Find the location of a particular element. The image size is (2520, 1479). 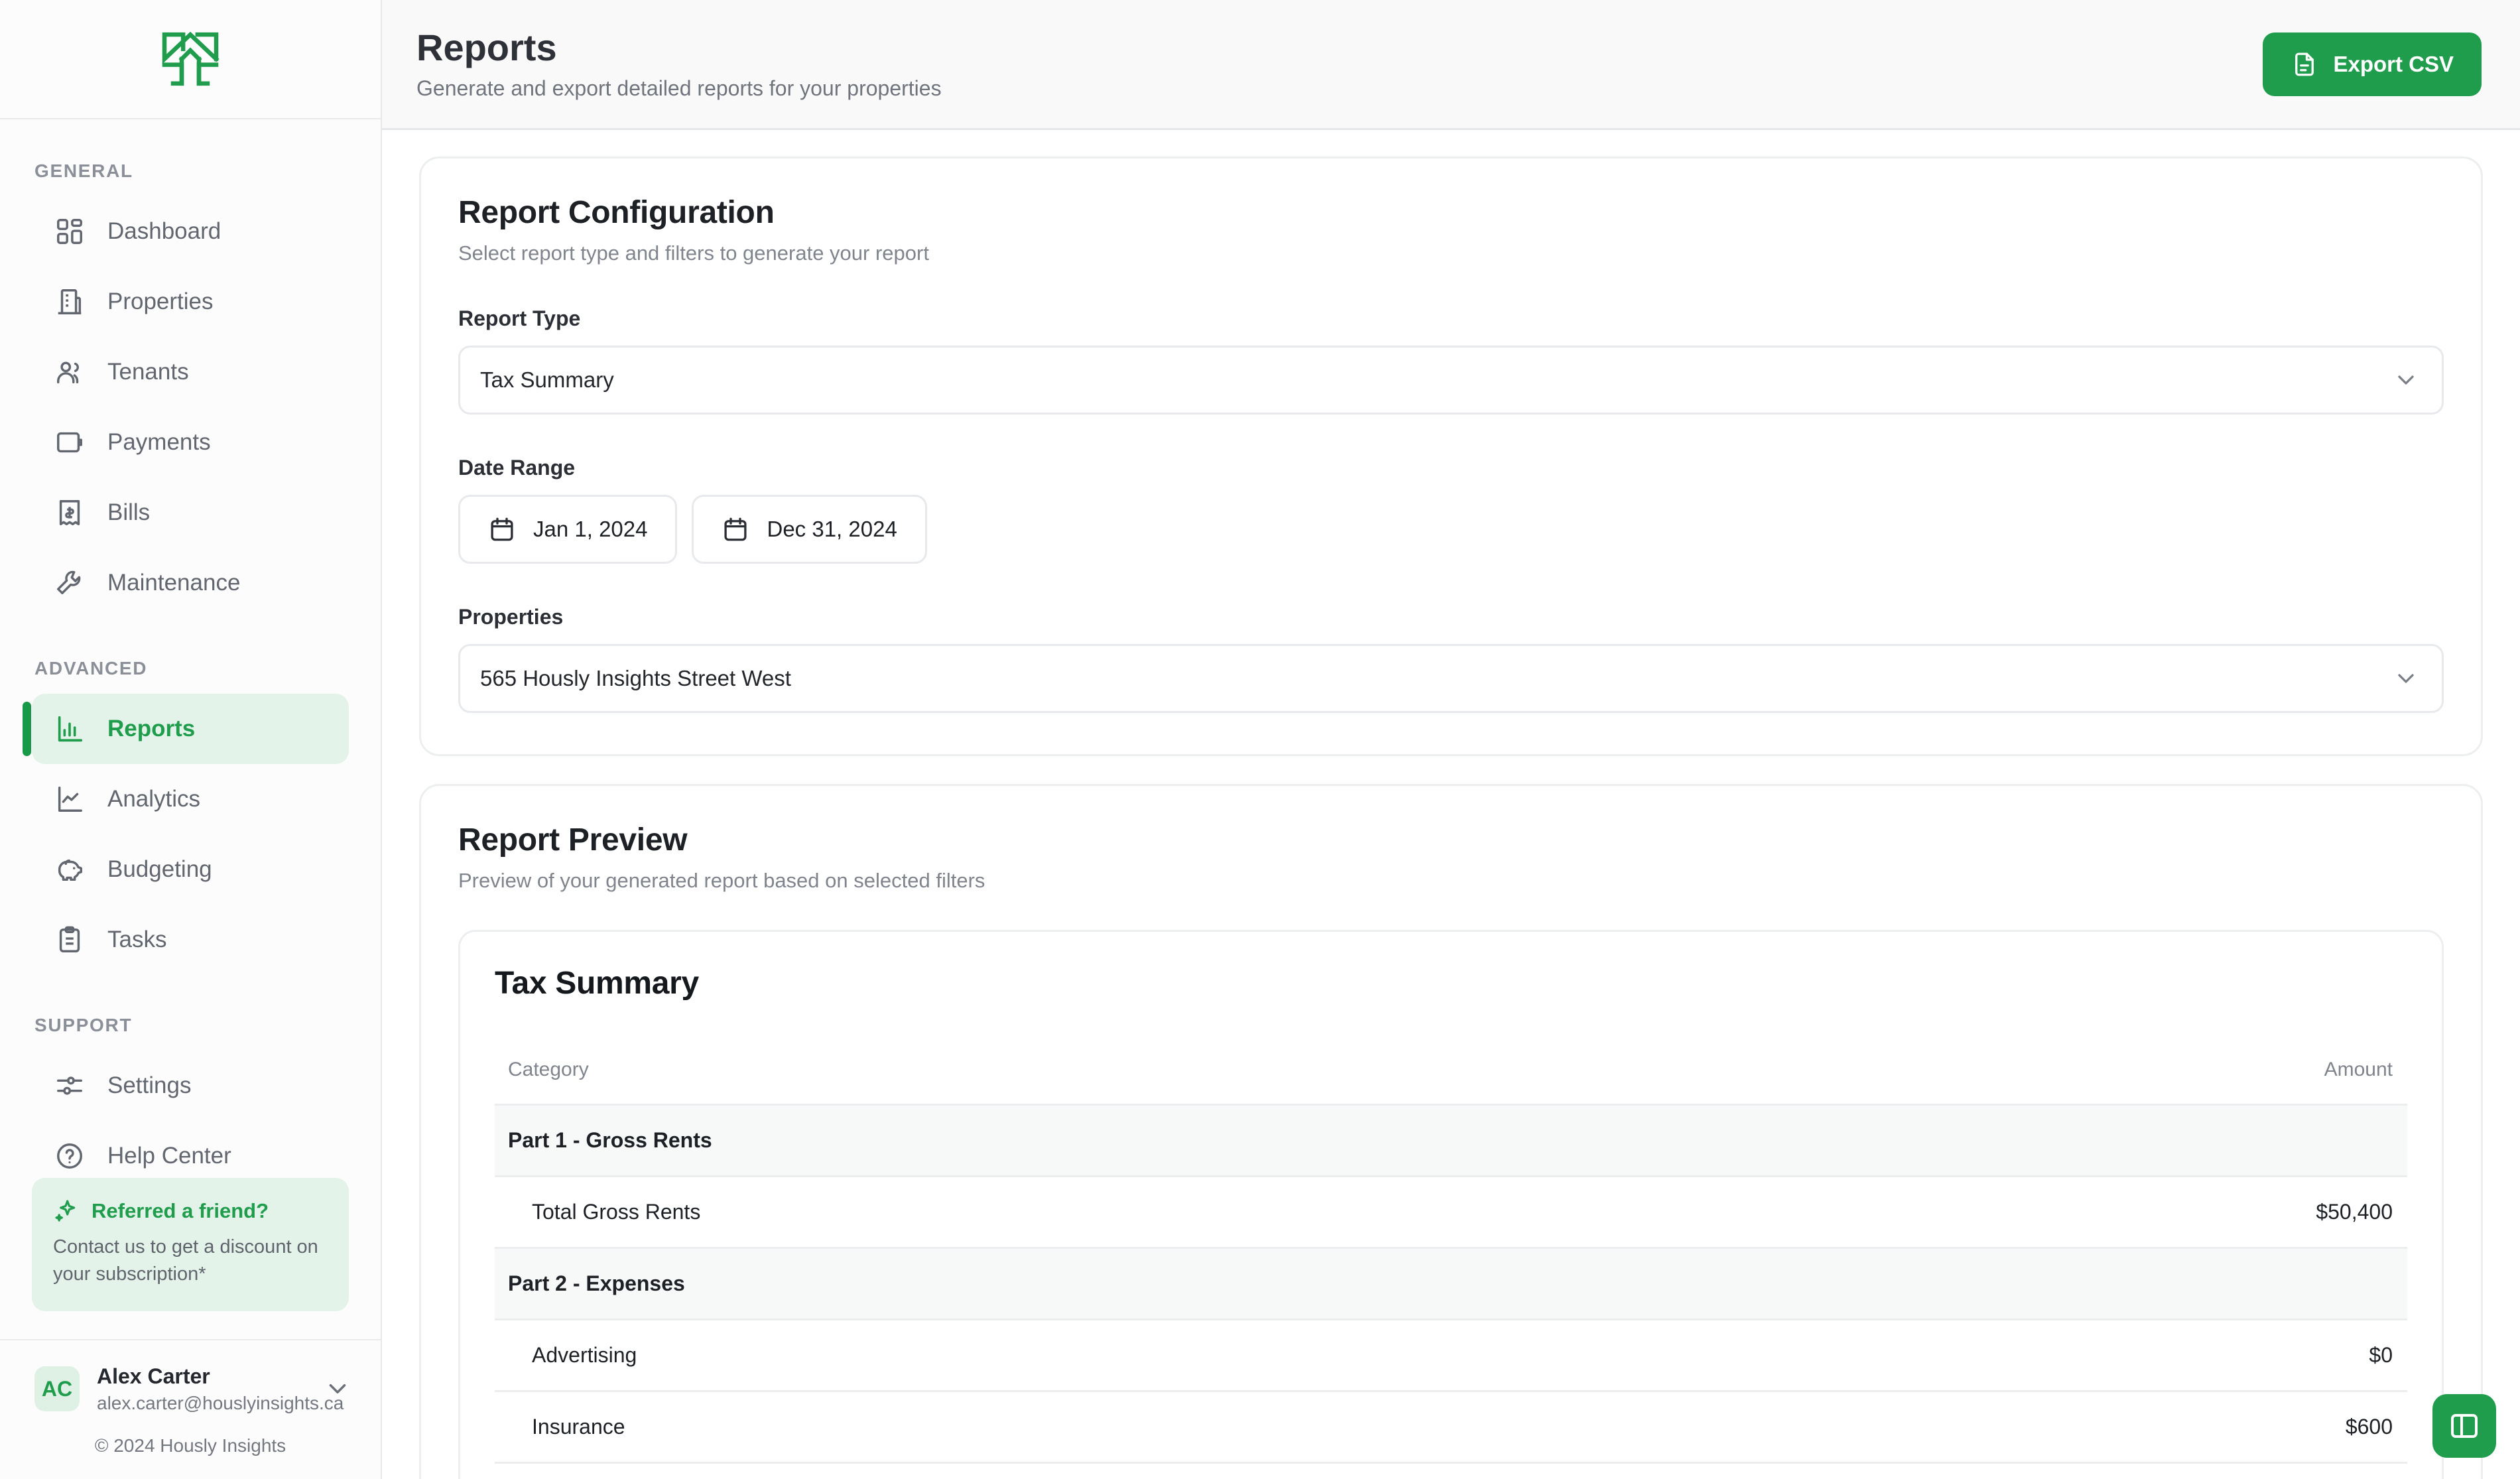

grid-icon is located at coordinates (69, 231).